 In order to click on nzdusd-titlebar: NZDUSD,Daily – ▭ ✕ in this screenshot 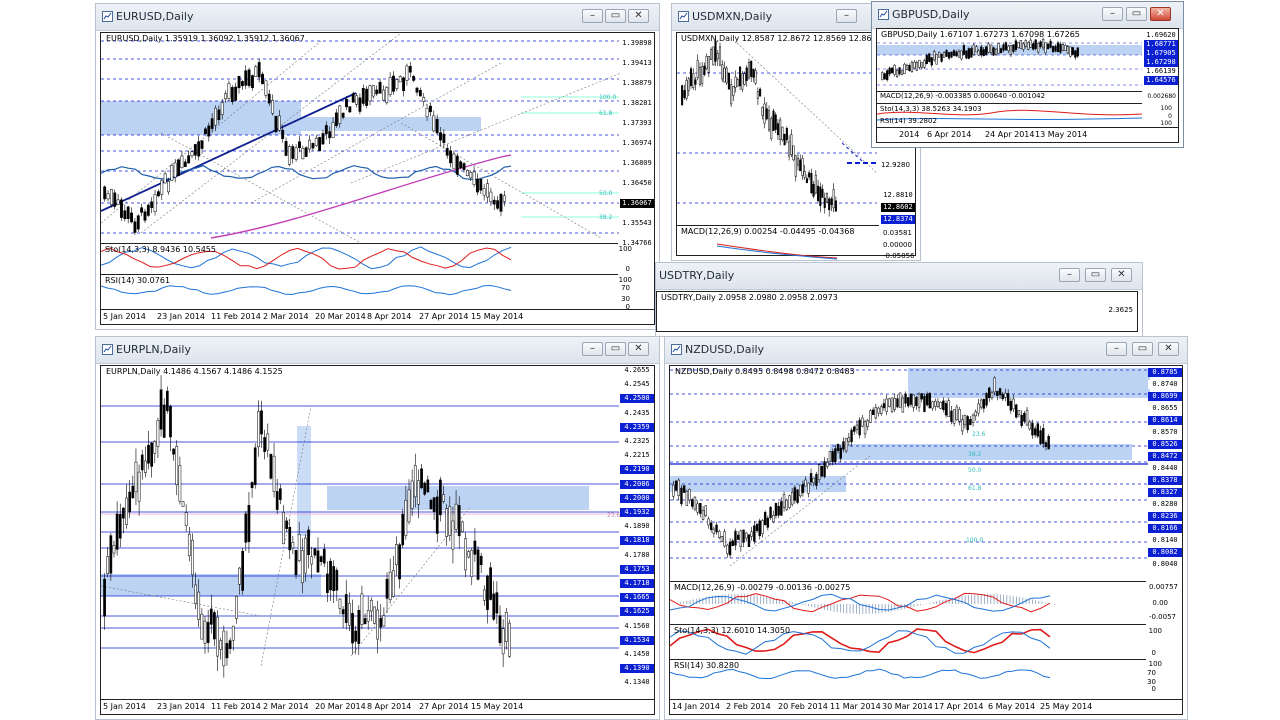, I will do `click(926, 350)`.